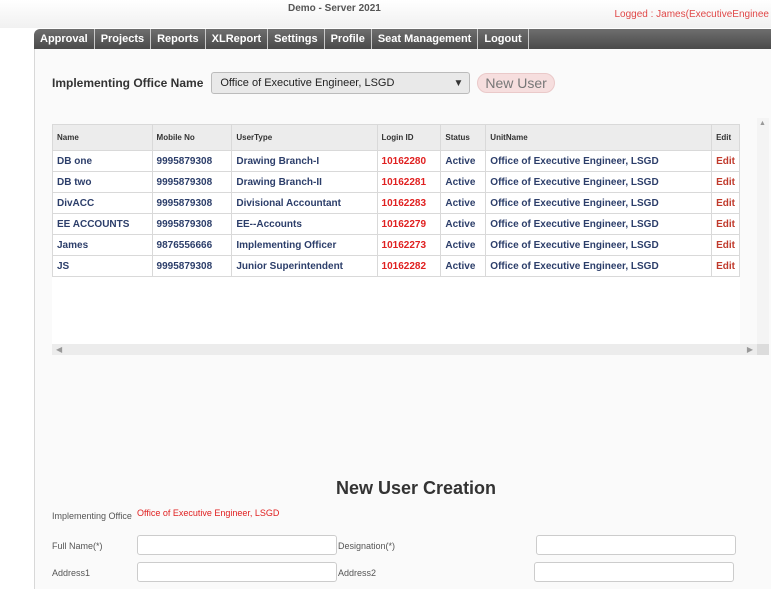  What do you see at coordinates (77, 546) in the screenshot?
I see `full-name-label: Full Name(*)` at bounding box center [77, 546].